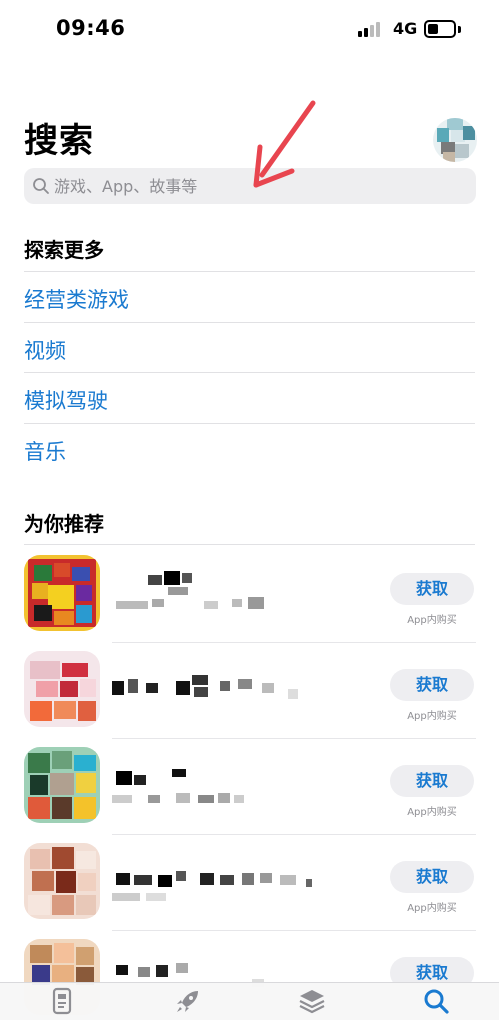  I want to click on search-tab-icon, so click(436, 1001).